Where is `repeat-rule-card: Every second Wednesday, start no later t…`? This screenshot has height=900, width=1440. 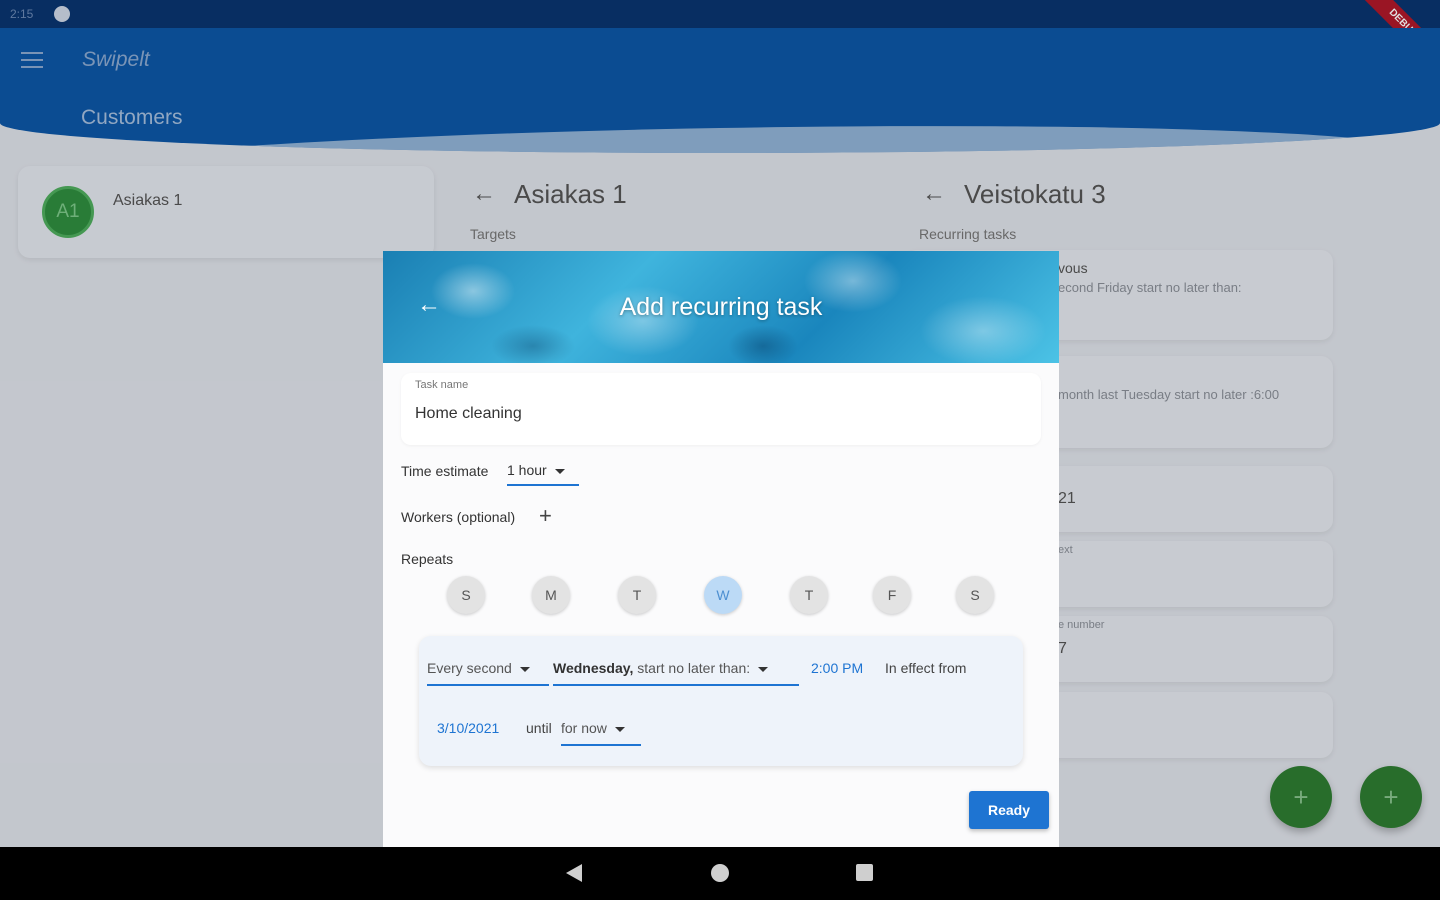 repeat-rule-card: Every second Wednesday, start no later t… is located at coordinates (721, 701).